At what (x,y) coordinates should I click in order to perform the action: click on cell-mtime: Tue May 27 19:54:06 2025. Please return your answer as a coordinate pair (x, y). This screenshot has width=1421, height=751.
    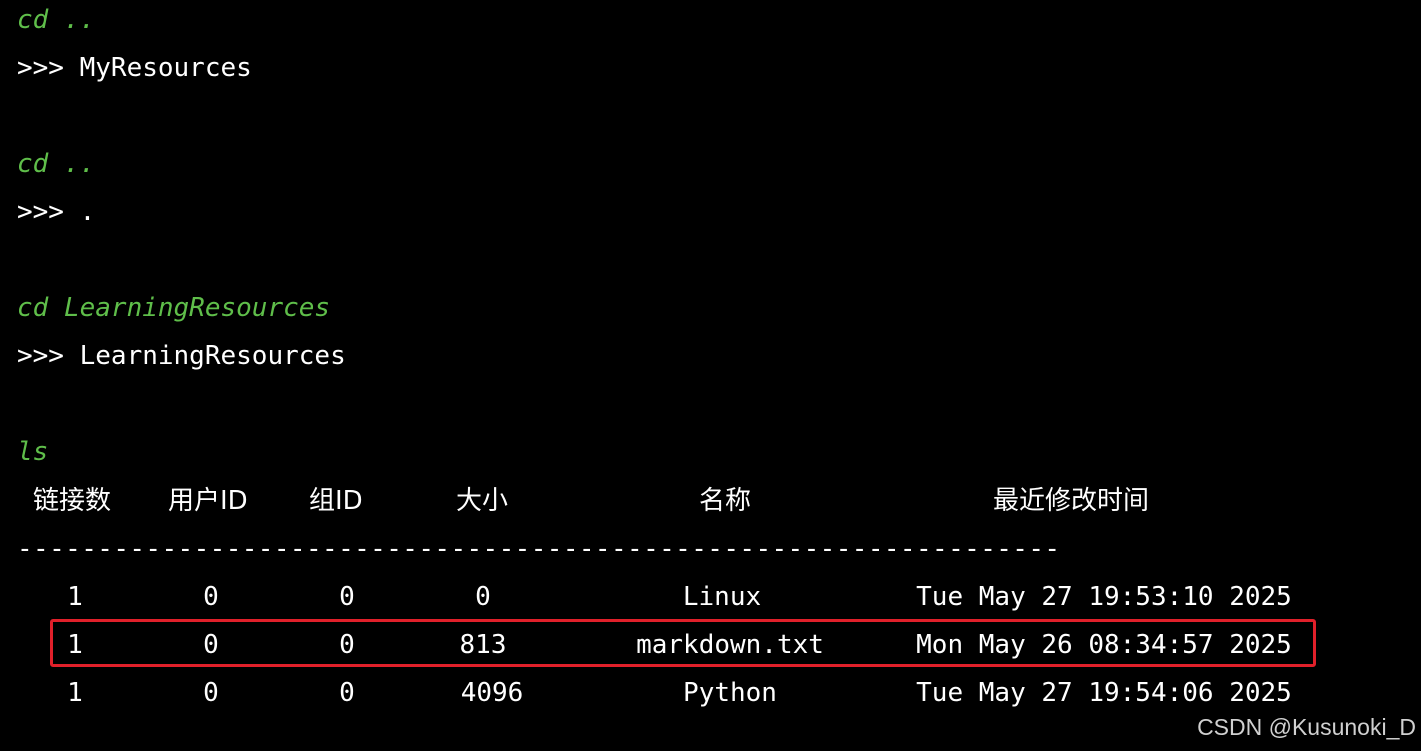
    Looking at the image, I should click on (1104, 693).